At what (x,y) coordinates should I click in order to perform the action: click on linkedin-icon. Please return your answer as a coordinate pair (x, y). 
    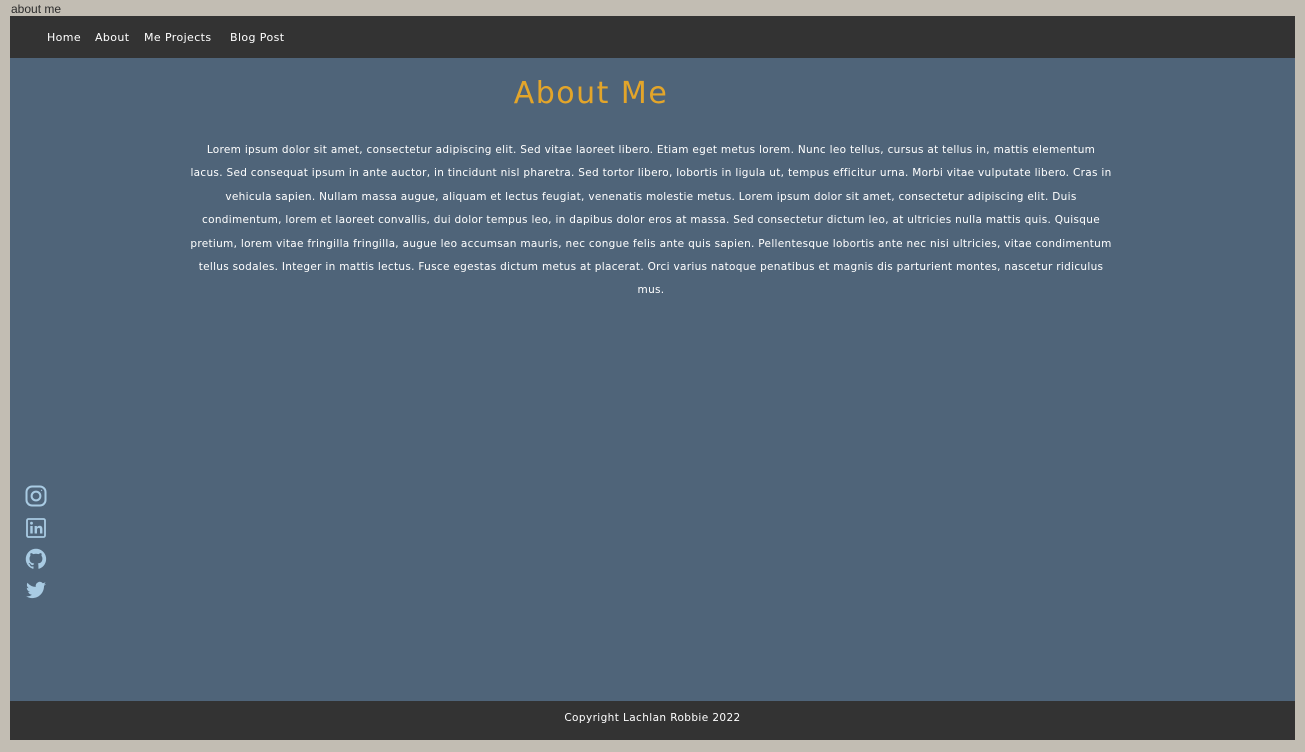
    Looking at the image, I should click on (36, 528).